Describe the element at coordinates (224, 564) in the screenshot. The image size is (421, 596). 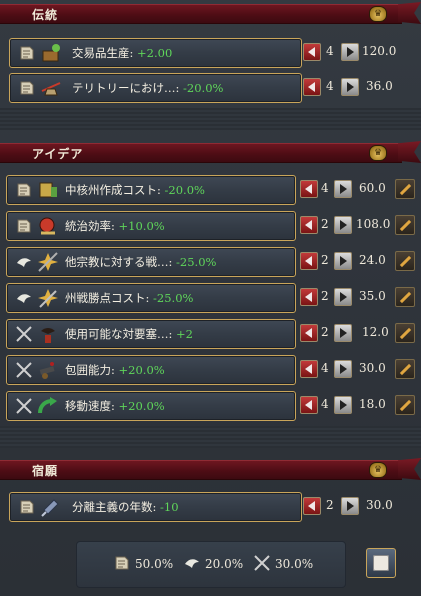
I see `dip-percent: 20.0%` at that location.